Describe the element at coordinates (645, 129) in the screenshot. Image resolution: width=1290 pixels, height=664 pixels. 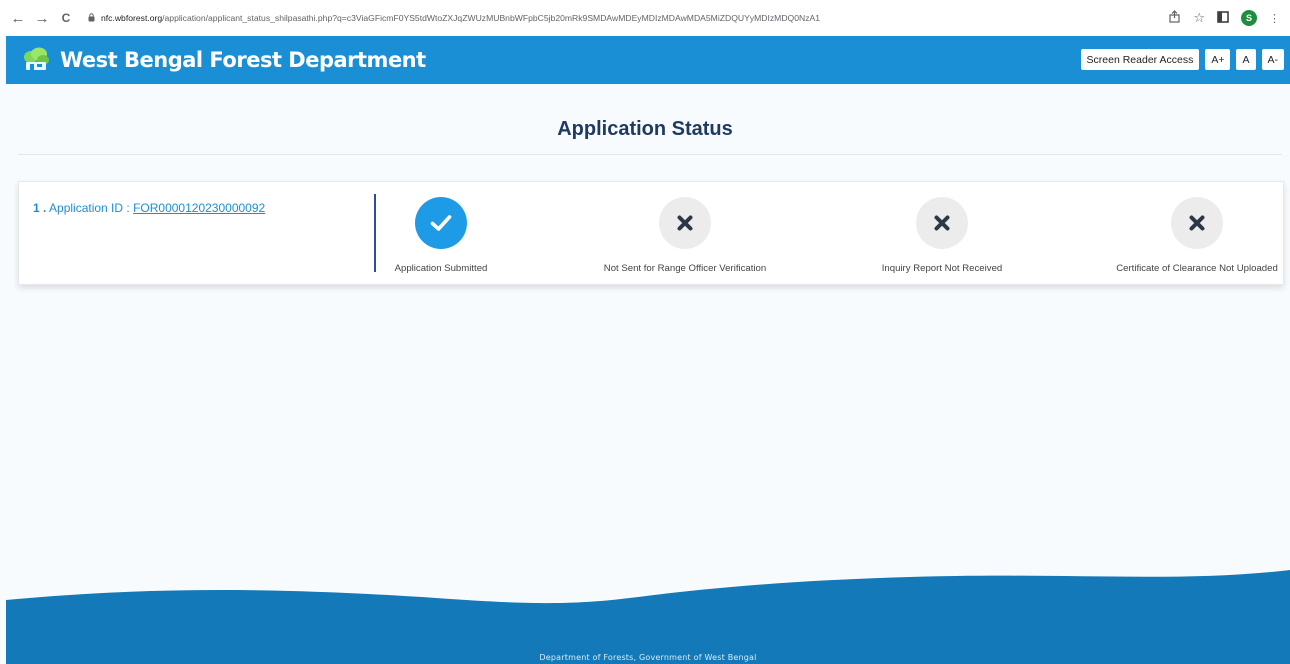
I see `page-title: Application Status` at that location.